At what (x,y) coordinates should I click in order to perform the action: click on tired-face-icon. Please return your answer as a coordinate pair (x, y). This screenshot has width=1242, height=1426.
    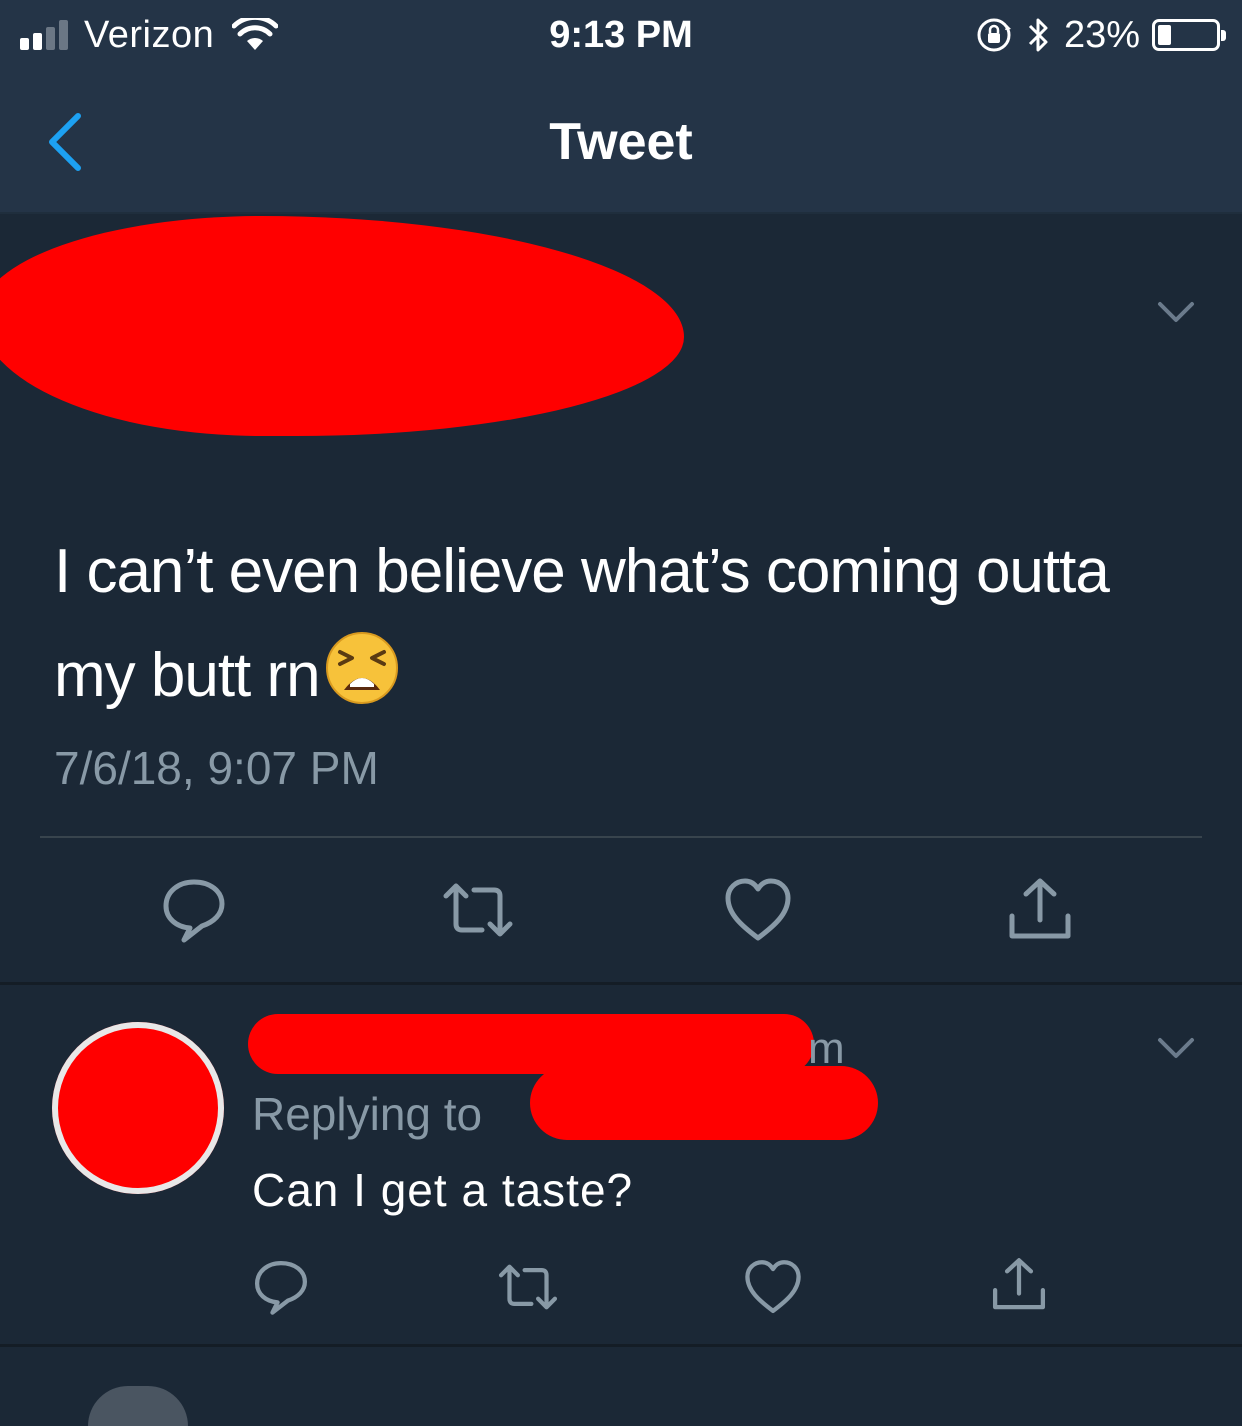
    Looking at the image, I should click on (361, 668).